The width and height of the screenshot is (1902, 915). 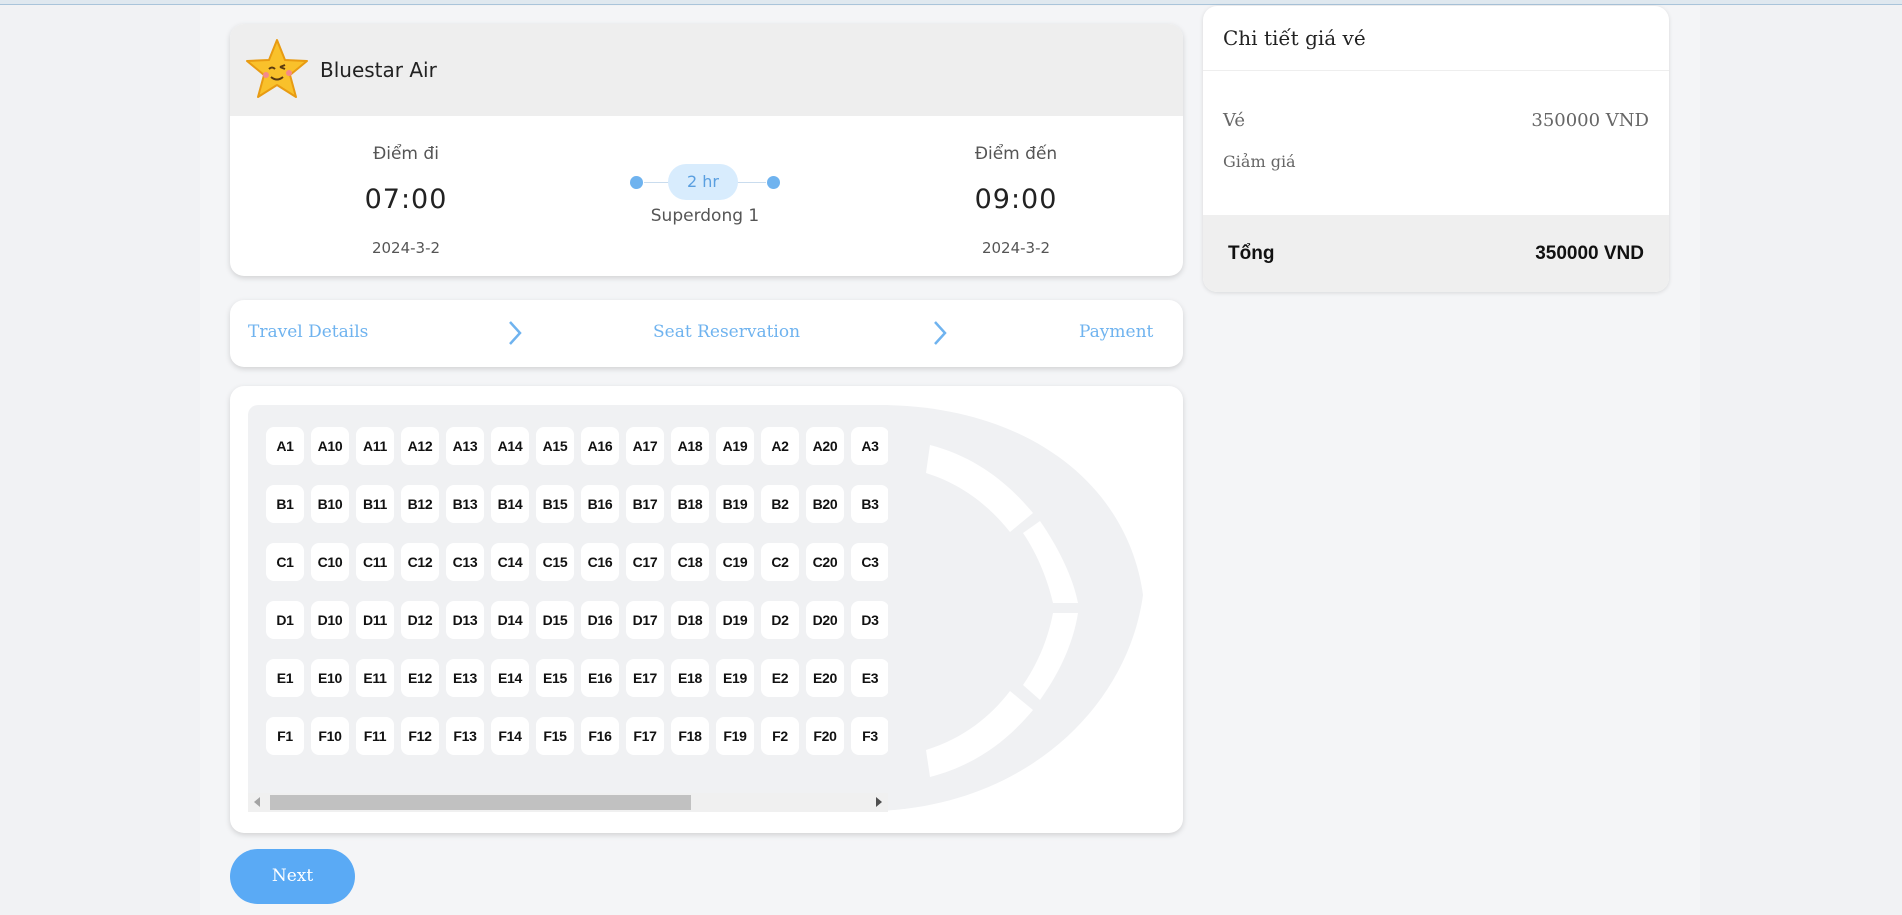 I want to click on seat-button: A1, so click(x=285, y=446).